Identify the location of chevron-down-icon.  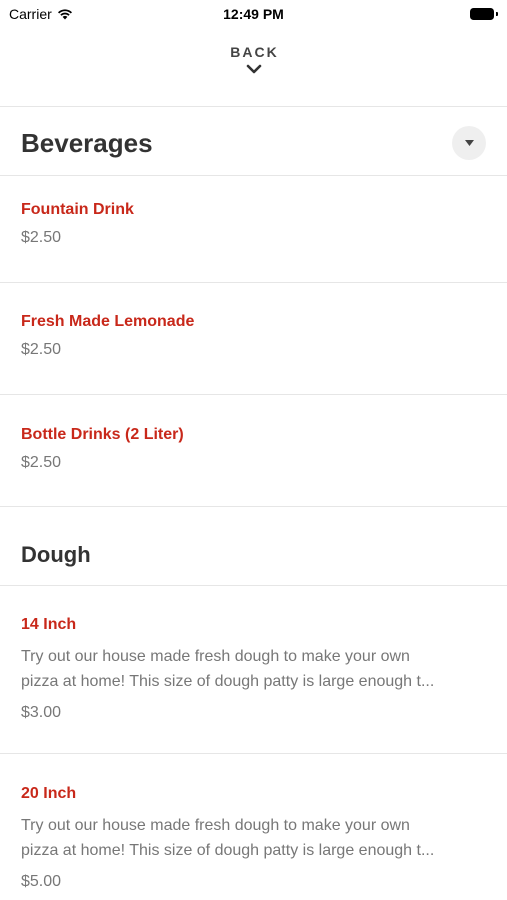
(253, 69).